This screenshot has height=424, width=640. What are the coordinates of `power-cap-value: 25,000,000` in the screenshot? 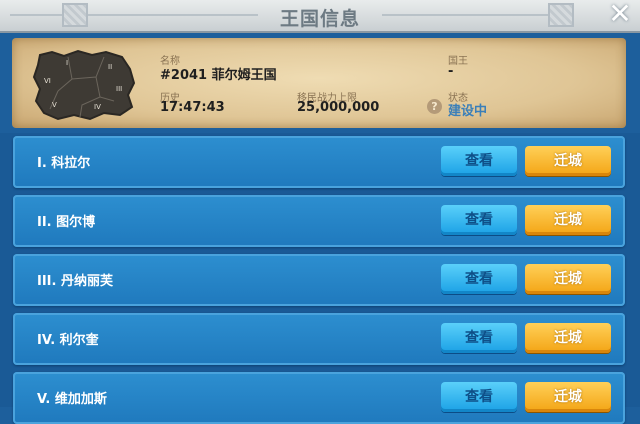 It's located at (338, 107).